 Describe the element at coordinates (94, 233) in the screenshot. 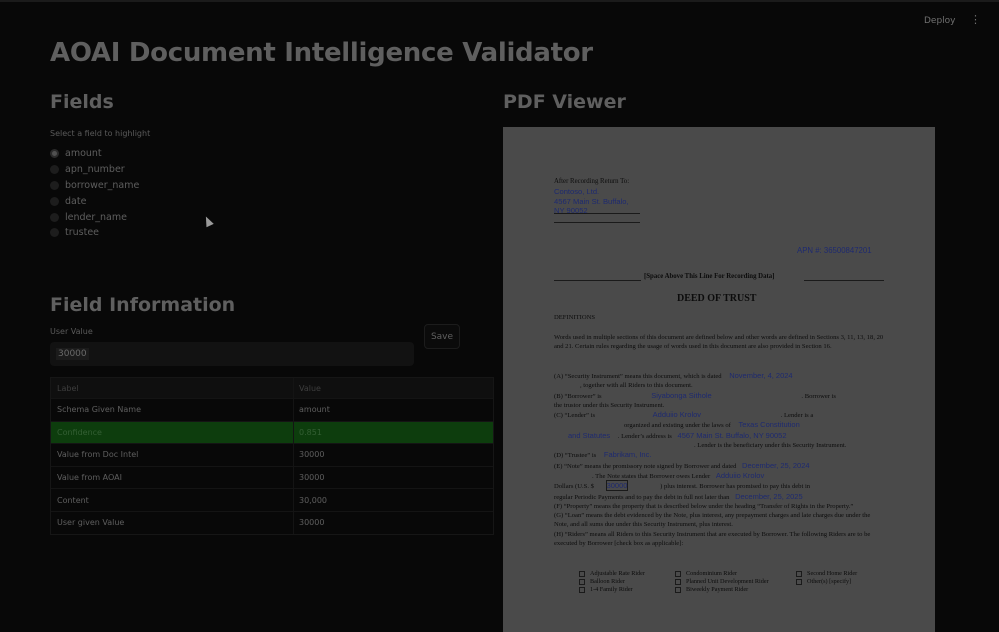

I see `radio-option-trustee: trustee` at that location.